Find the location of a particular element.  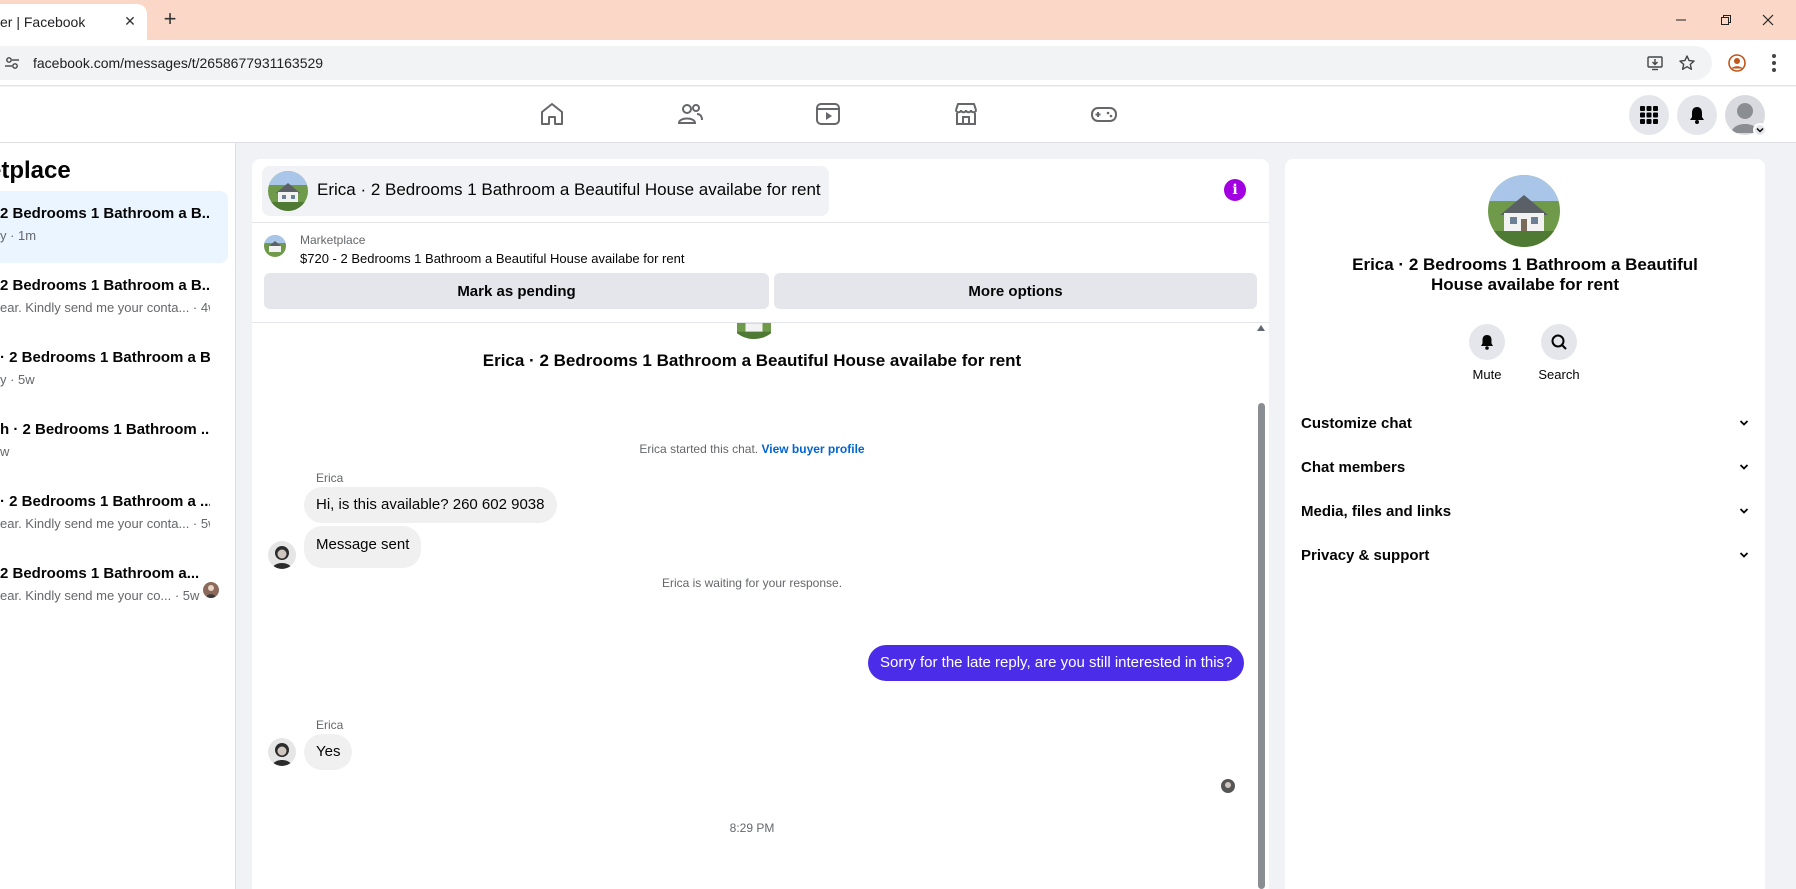

omnibox: facebook.com/messages/t/2658677931163529 is located at coordinates (856, 63).